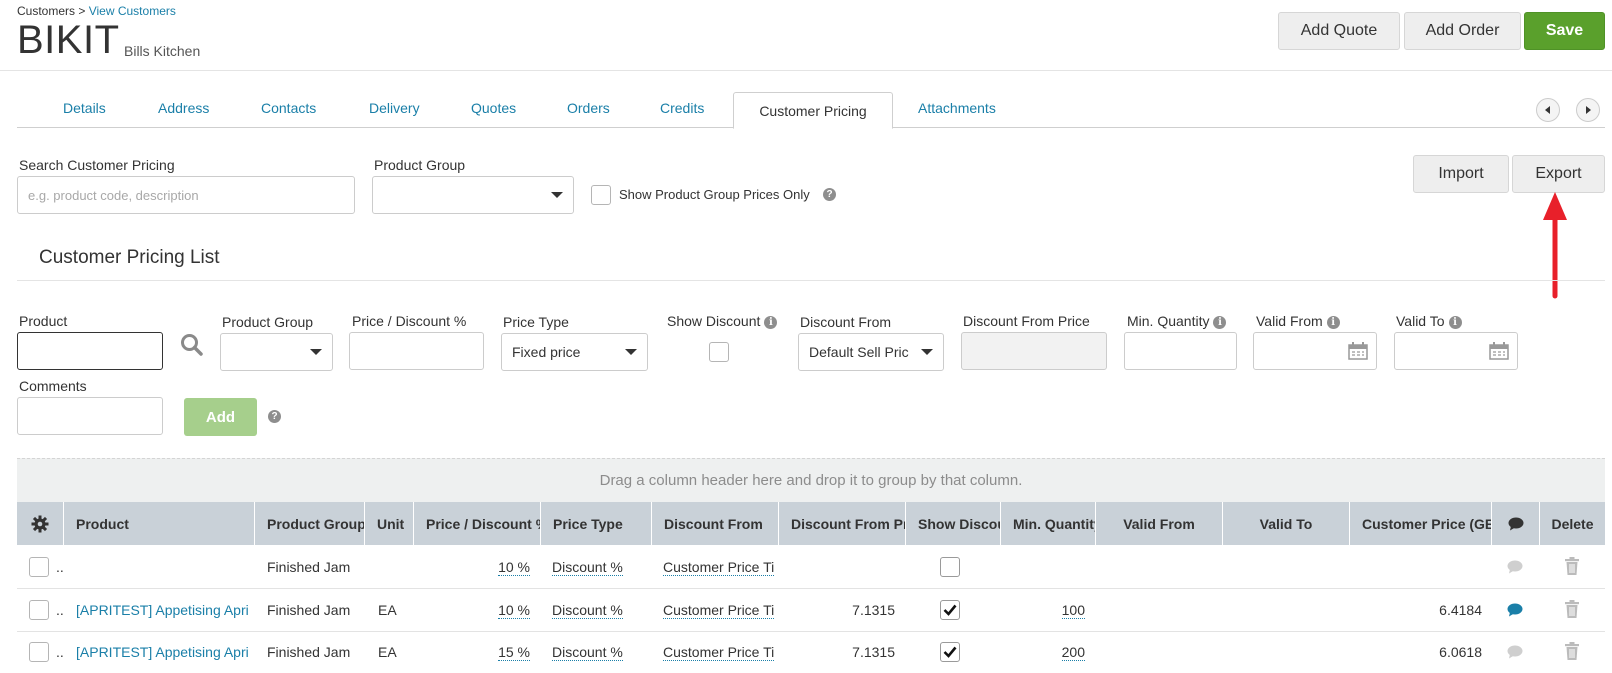 The height and width of the screenshot is (673, 1612). Describe the element at coordinates (46, 11) in the screenshot. I see `breadcrumb-root: Customers` at that location.